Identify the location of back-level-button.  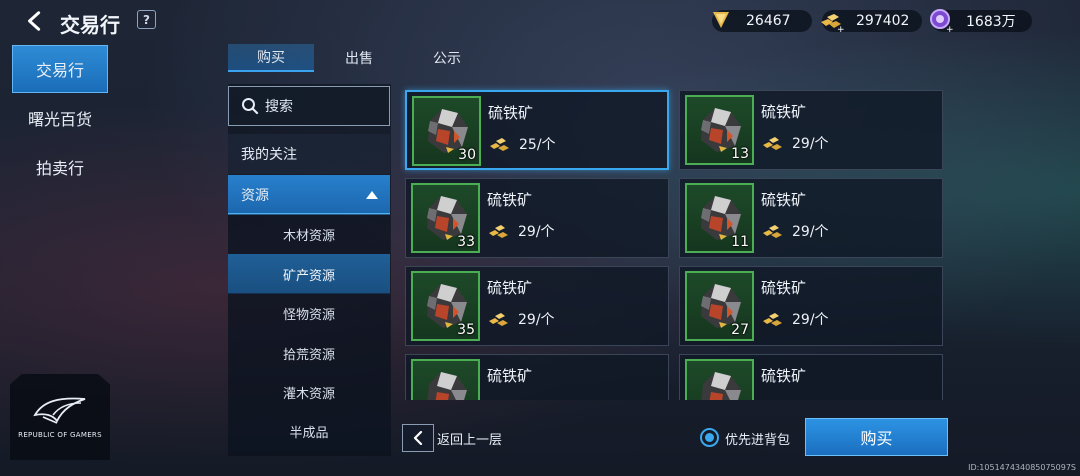
(418, 438).